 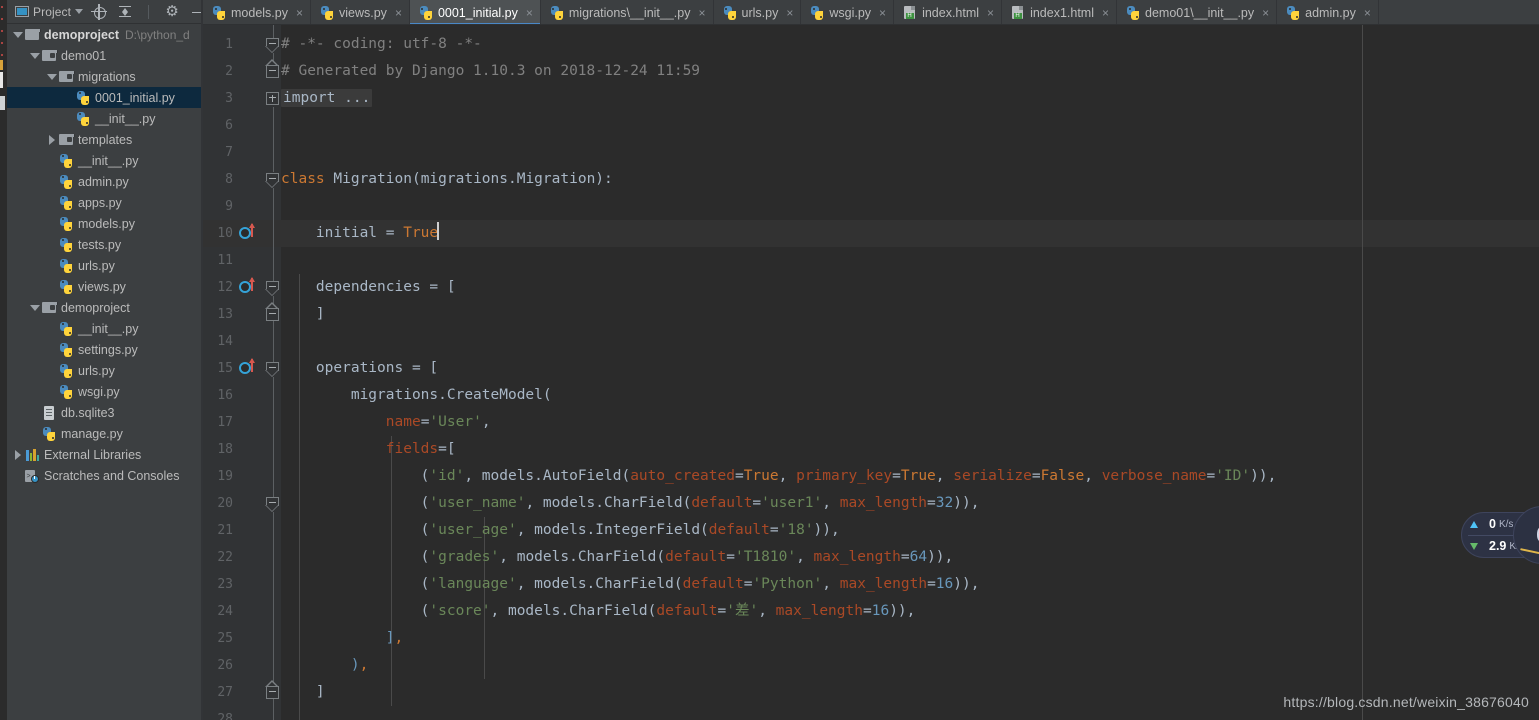 I want to click on fold-region-dependencies-end, so click(x=272, y=312).